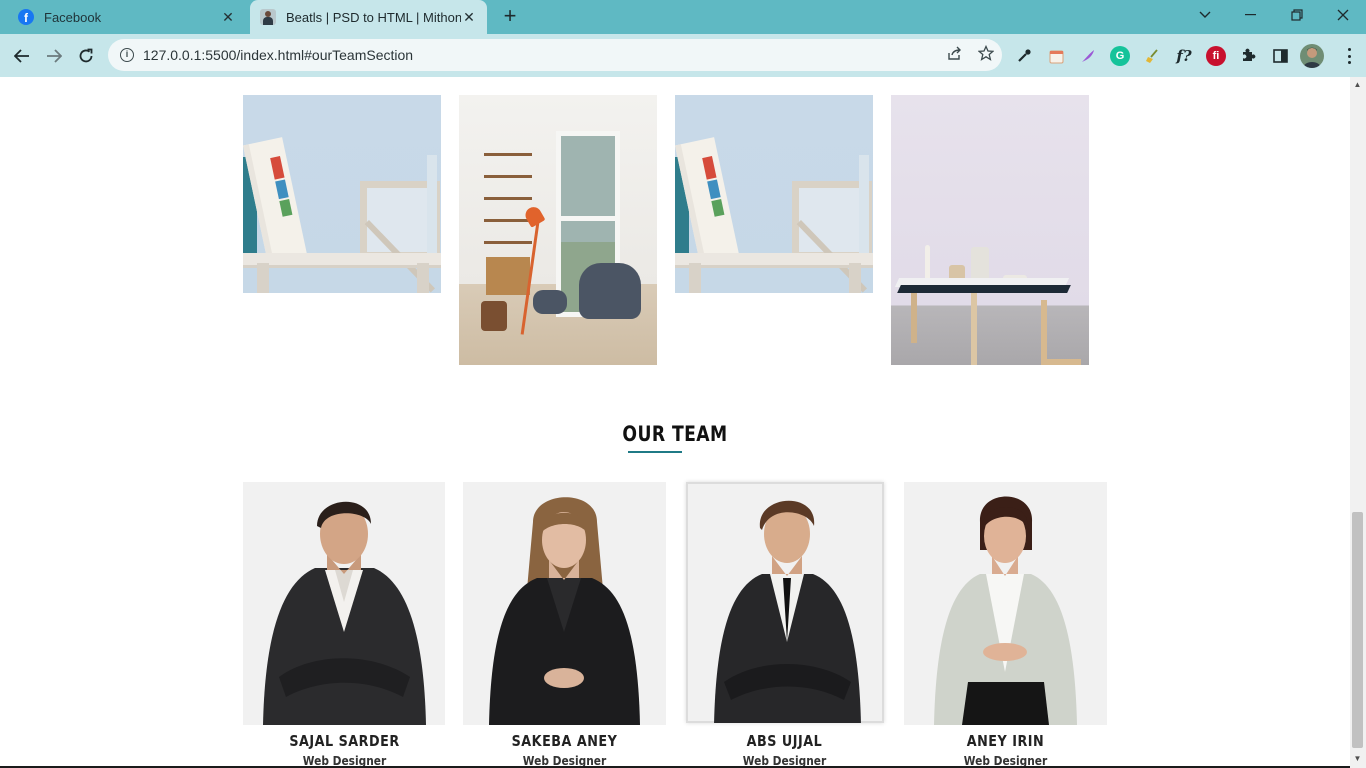  Describe the element at coordinates (73, 17) in the screenshot. I see `tab-title: Facebook` at that location.